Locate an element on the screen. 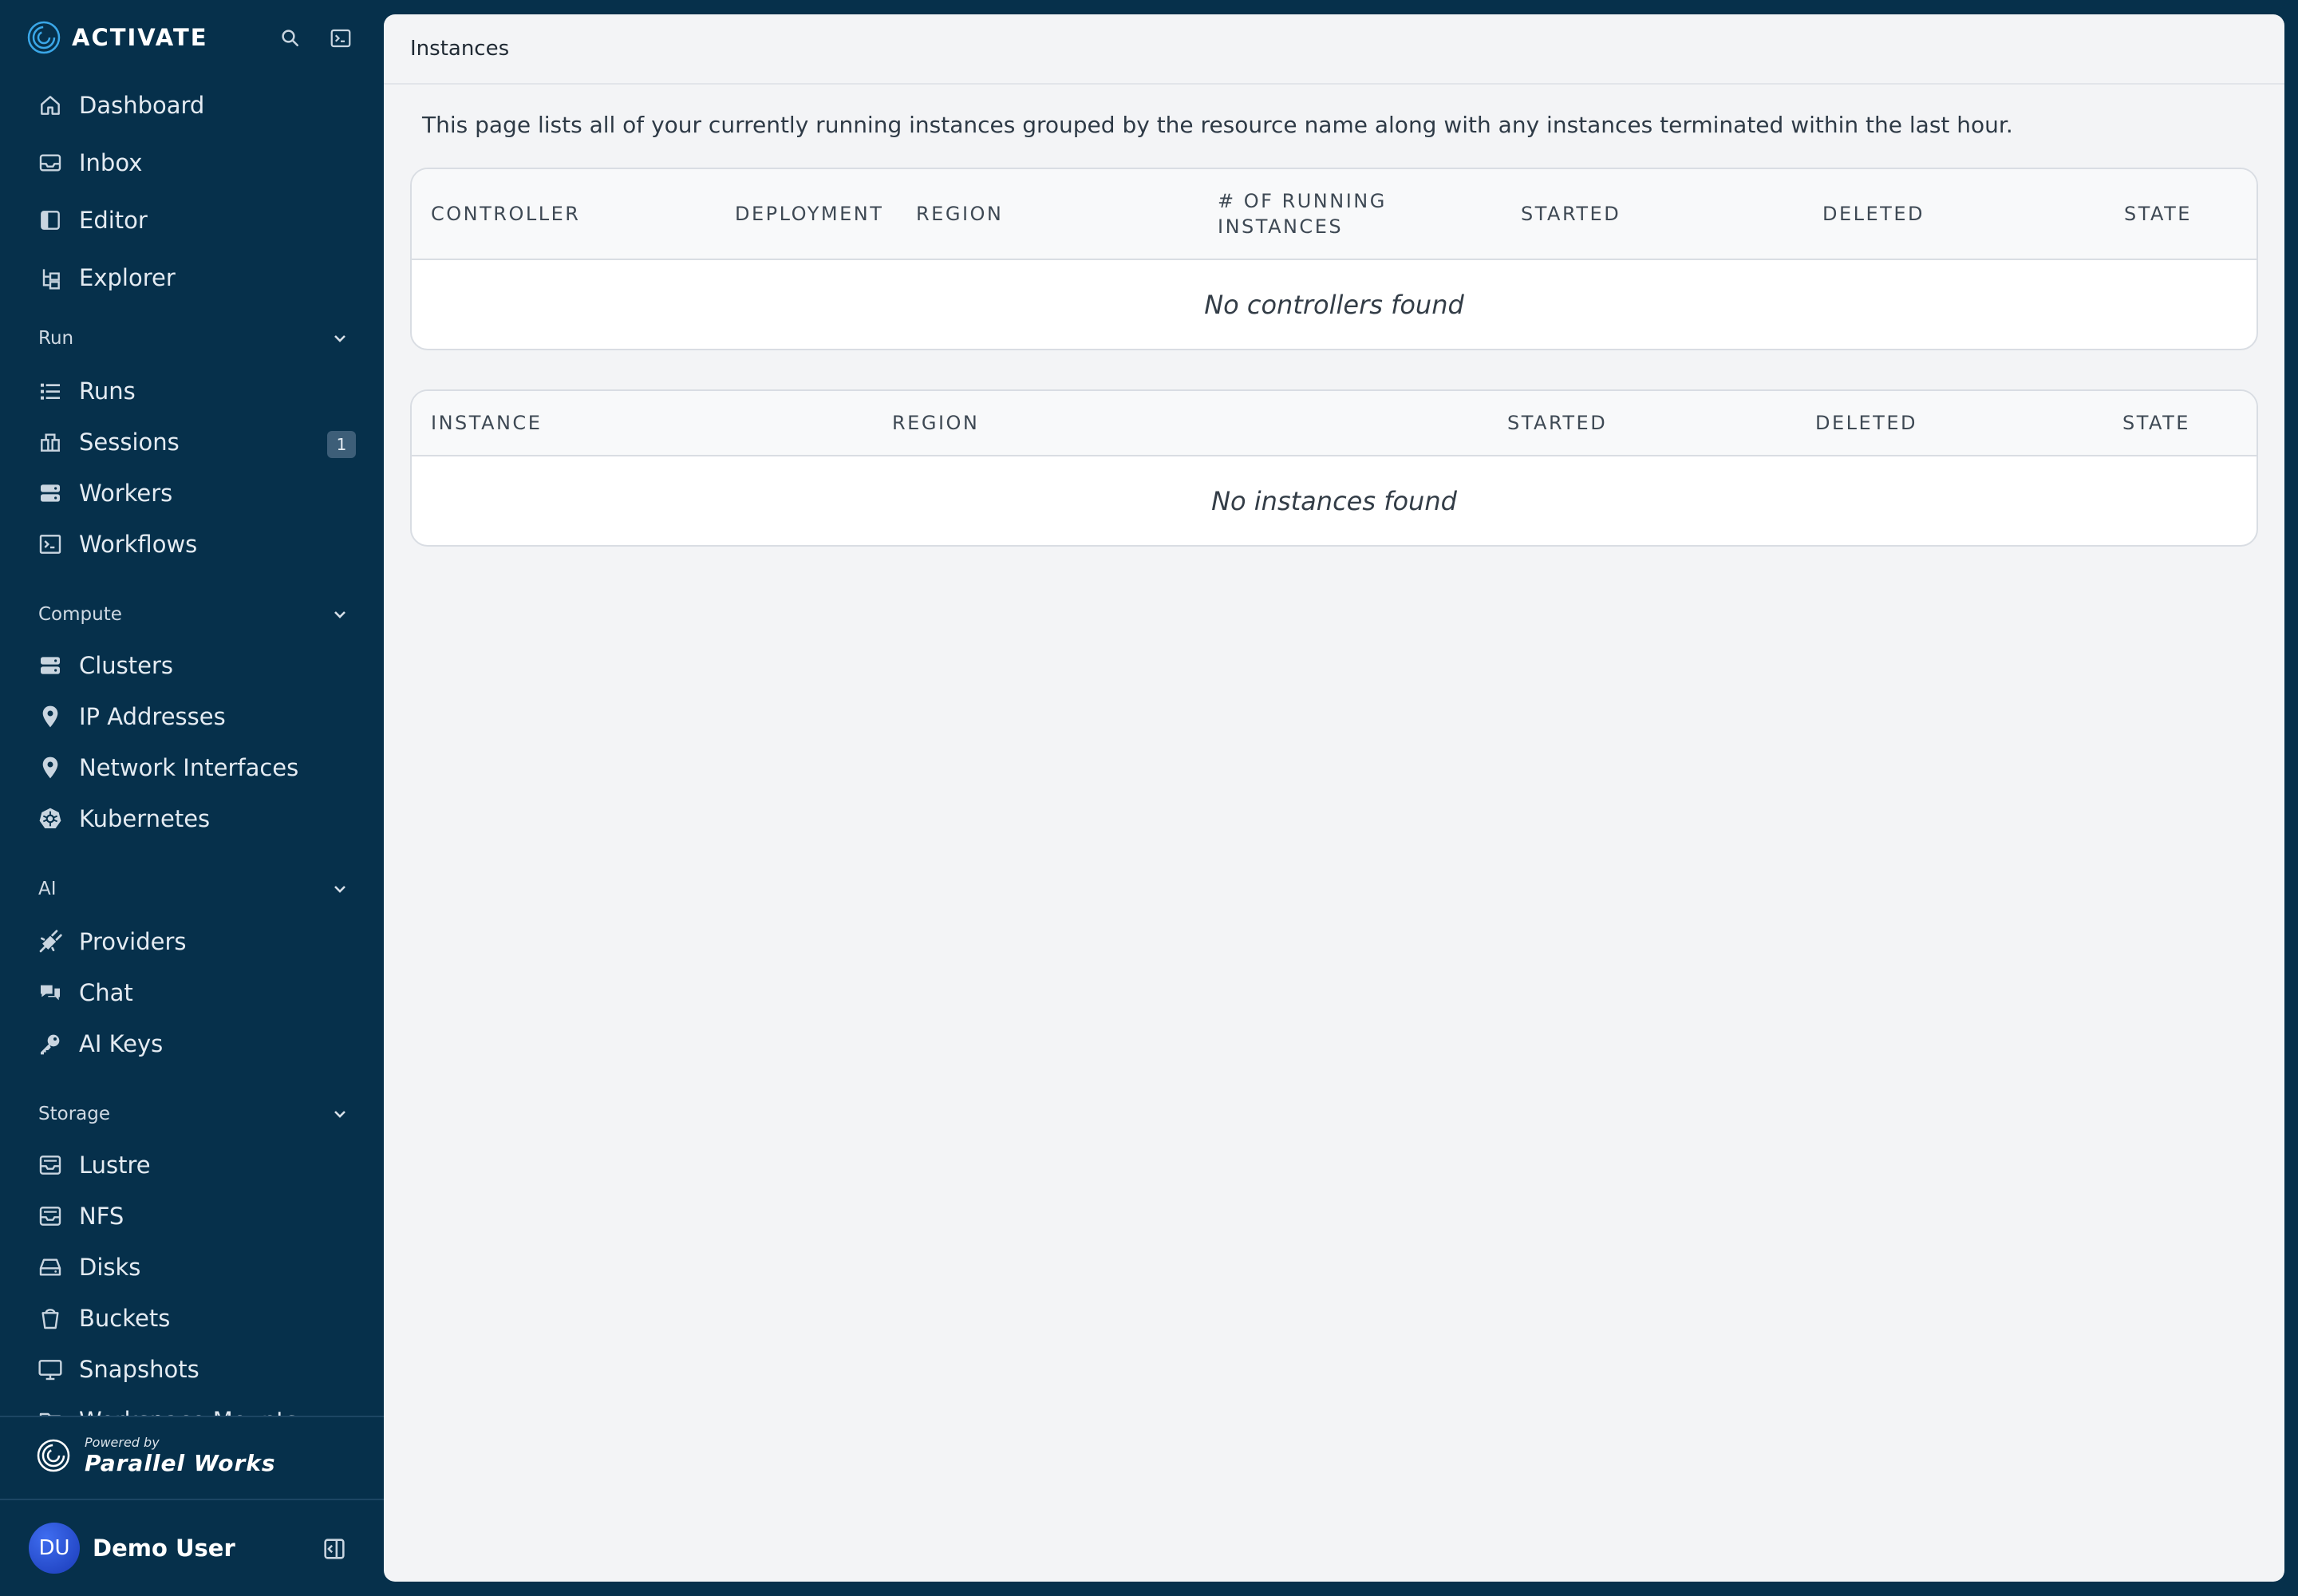 The width and height of the screenshot is (2298, 1596). company-name: Parallel Works is located at coordinates (181, 1463).